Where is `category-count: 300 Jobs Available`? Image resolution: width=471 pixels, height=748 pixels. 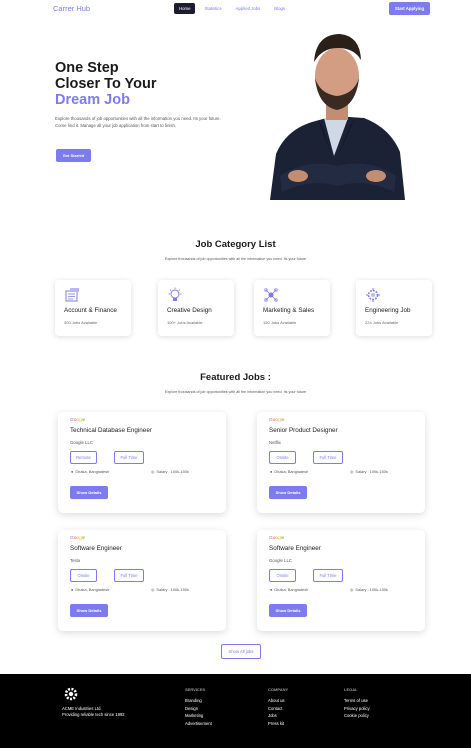 category-count: 300 Jobs Available is located at coordinates (81, 322).